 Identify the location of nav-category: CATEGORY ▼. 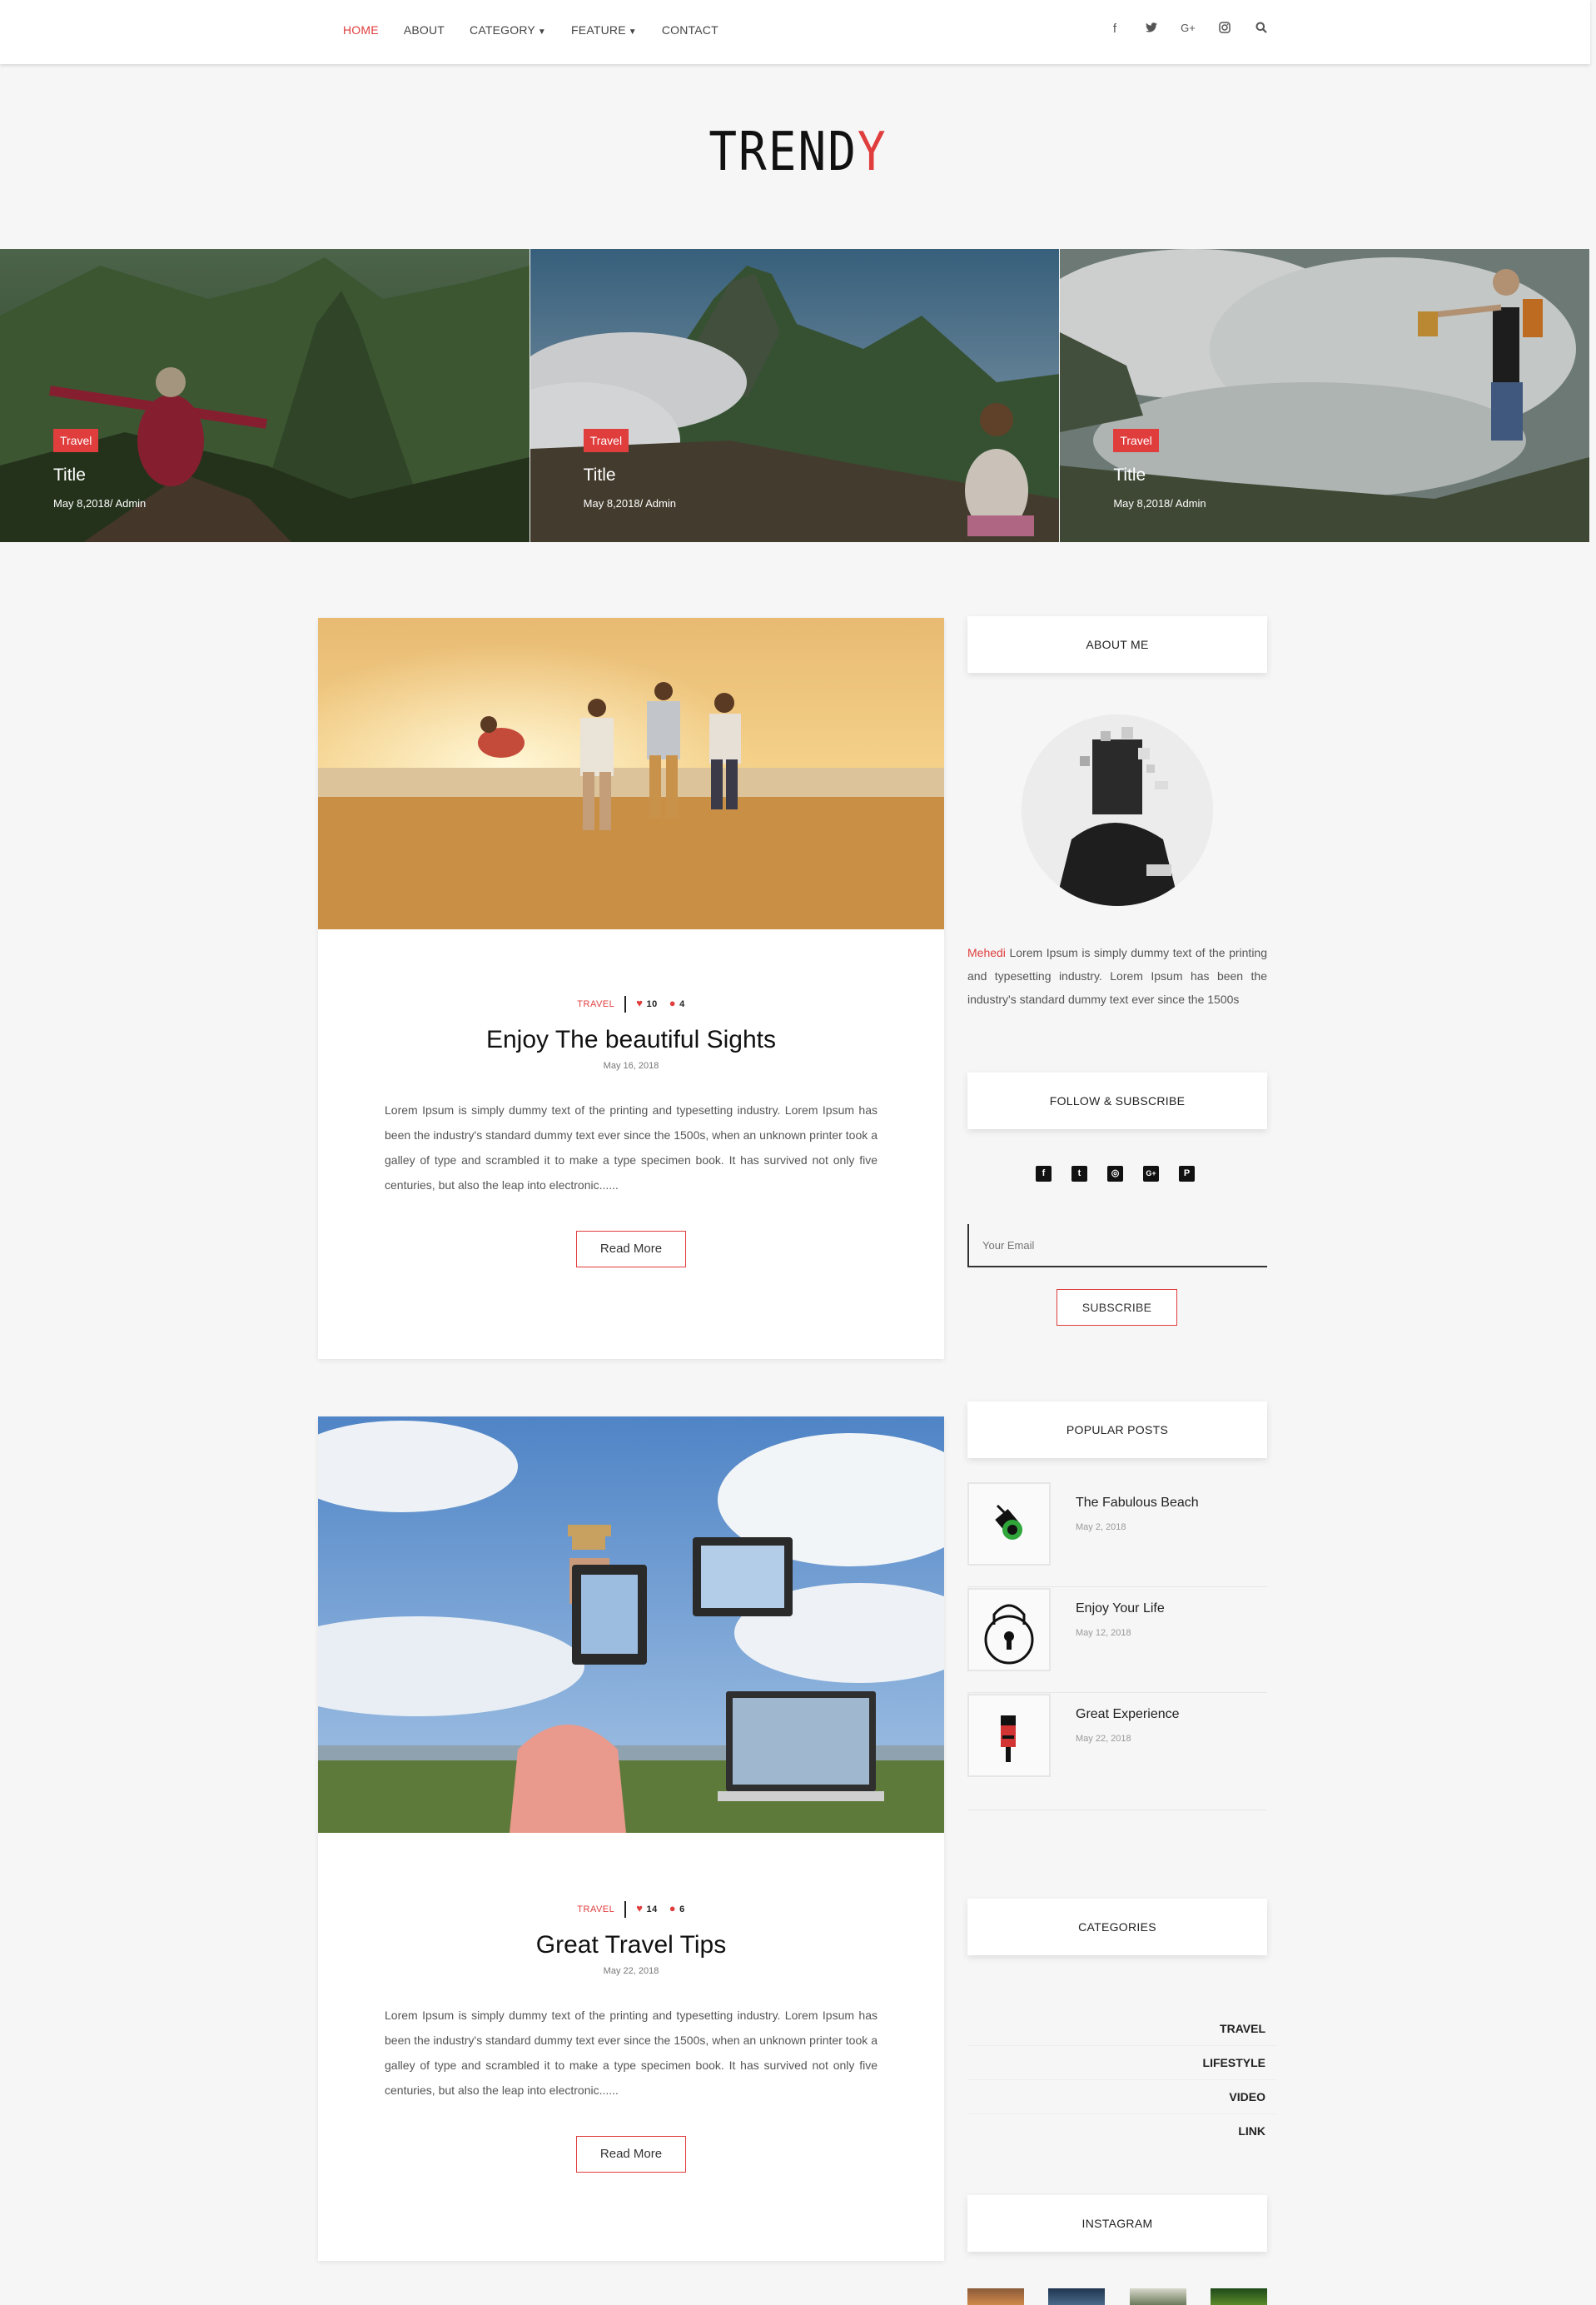
(508, 30).